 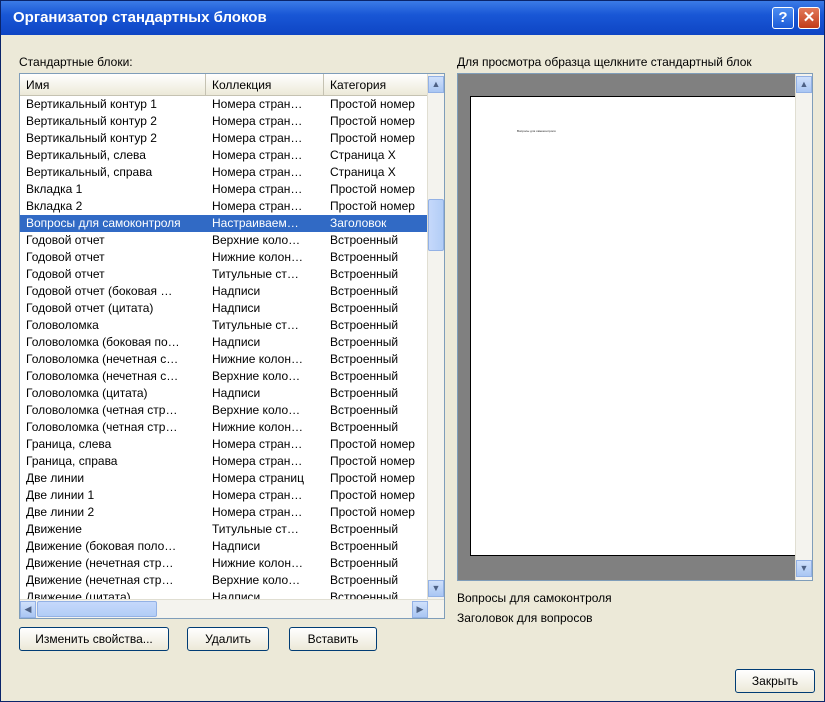 What do you see at coordinates (436, 225) in the screenshot?
I see `vertical-scroll-thumb` at bounding box center [436, 225].